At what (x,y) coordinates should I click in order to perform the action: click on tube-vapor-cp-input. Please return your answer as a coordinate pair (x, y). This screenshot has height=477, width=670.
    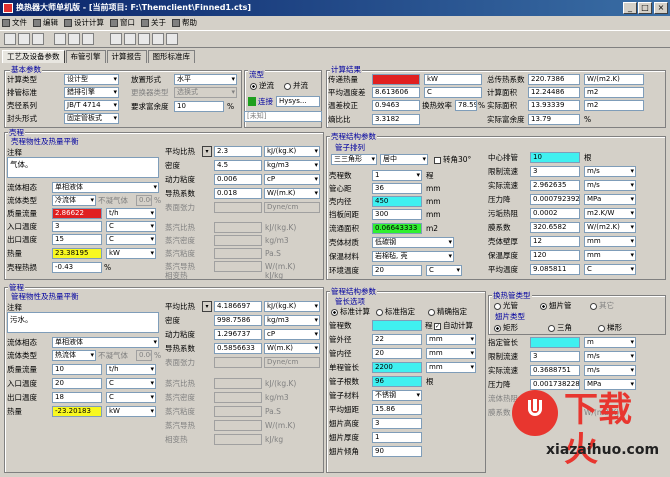
    Looking at the image, I should click on (238, 383).